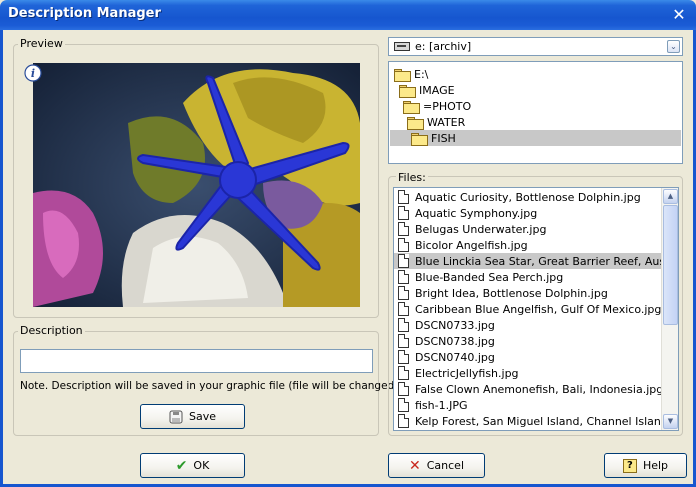 The height and width of the screenshot is (487, 696). I want to click on tree-item-label: IMAGE, so click(437, 90).